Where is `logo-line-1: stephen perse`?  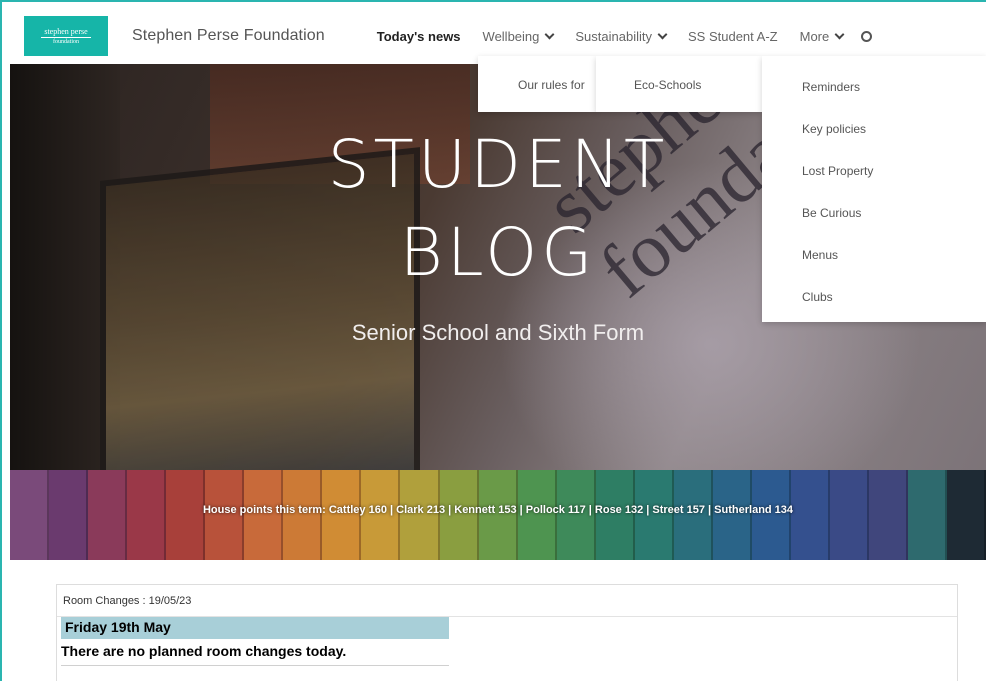
logo-line-1: stephen perse is located at coordinates (66, 32).